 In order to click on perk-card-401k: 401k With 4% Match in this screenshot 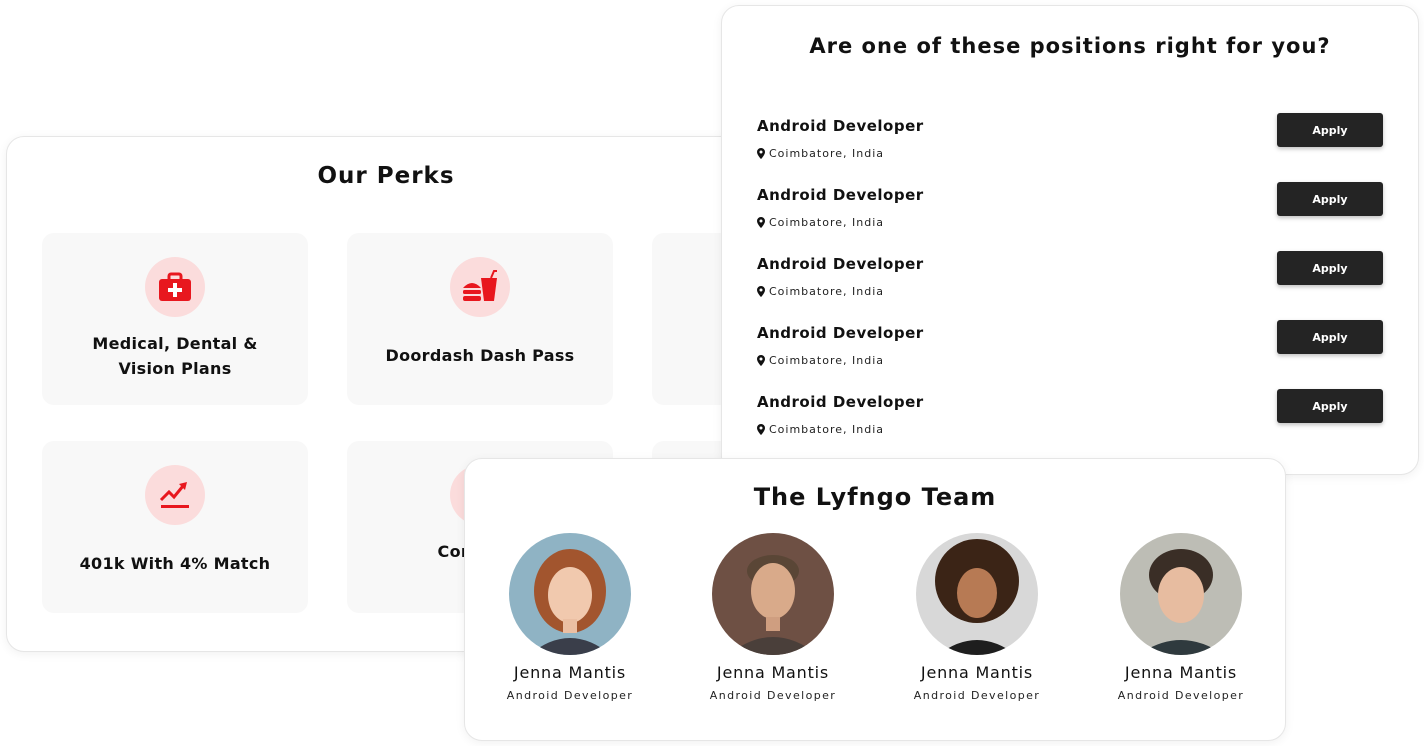, I will do `click(175, 527)`.